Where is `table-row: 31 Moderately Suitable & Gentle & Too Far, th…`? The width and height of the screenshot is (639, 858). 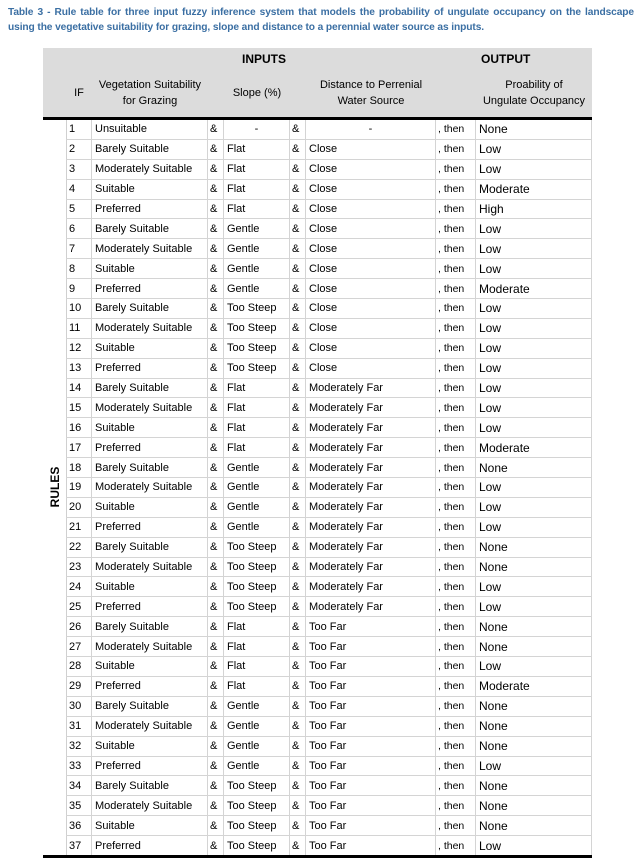 table-row: 31 Moderately Suitable & Gentle & Too Far, th… is located at coordinates (329, 726).